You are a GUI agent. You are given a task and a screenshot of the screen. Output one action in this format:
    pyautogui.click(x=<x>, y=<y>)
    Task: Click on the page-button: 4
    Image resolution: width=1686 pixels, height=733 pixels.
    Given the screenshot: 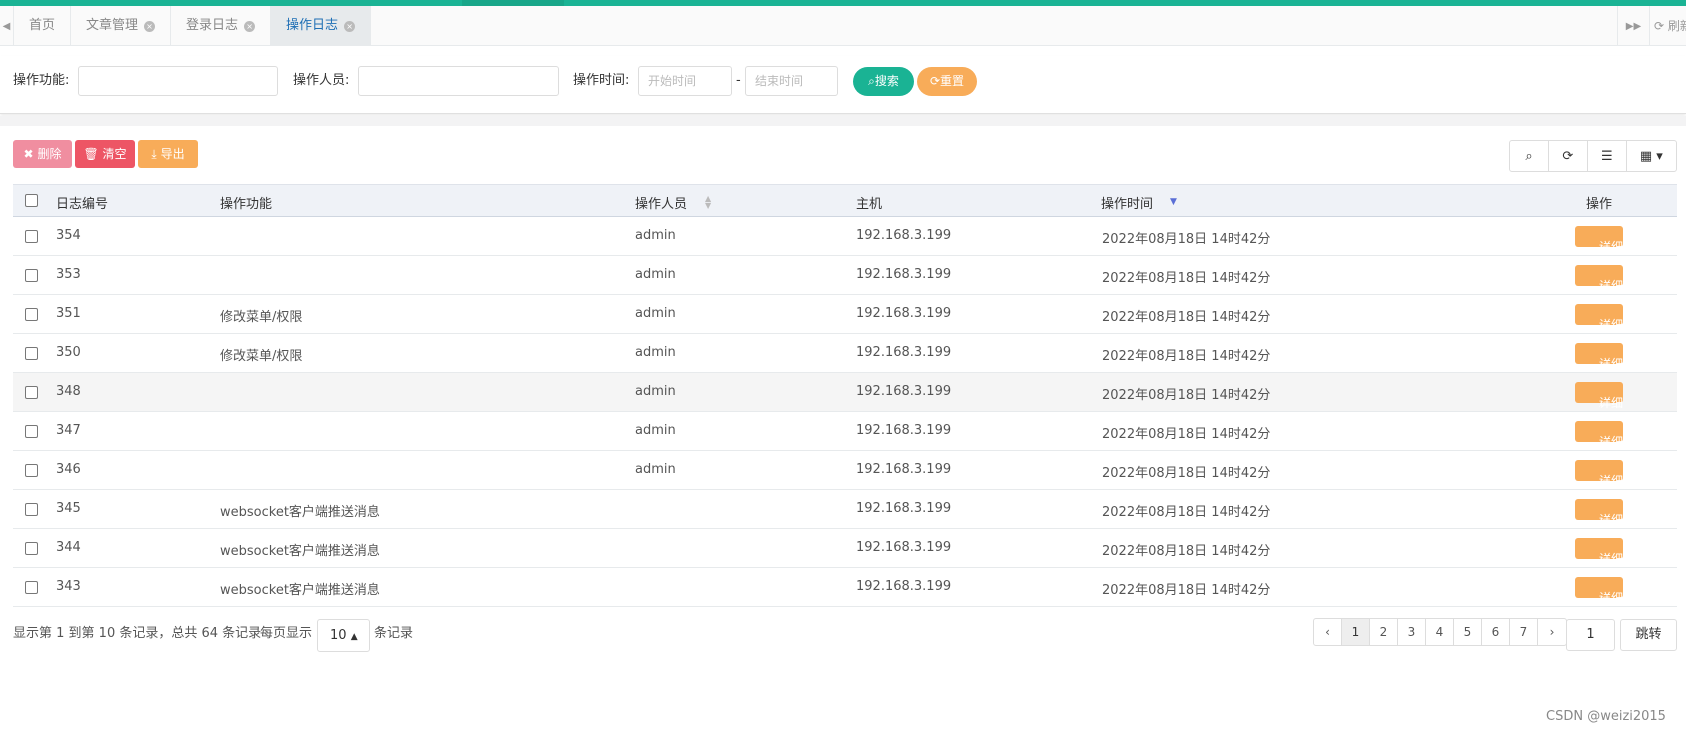 What is the action you would take?
    pyautogui.click(x=1440, y=632)
    